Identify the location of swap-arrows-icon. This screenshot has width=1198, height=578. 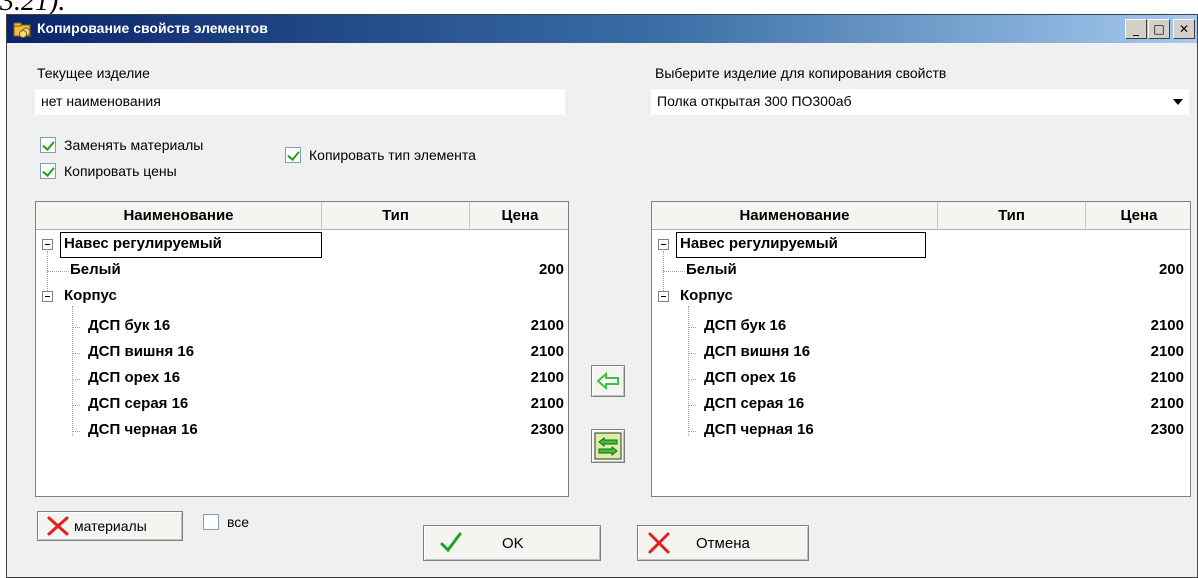
(608, 446).